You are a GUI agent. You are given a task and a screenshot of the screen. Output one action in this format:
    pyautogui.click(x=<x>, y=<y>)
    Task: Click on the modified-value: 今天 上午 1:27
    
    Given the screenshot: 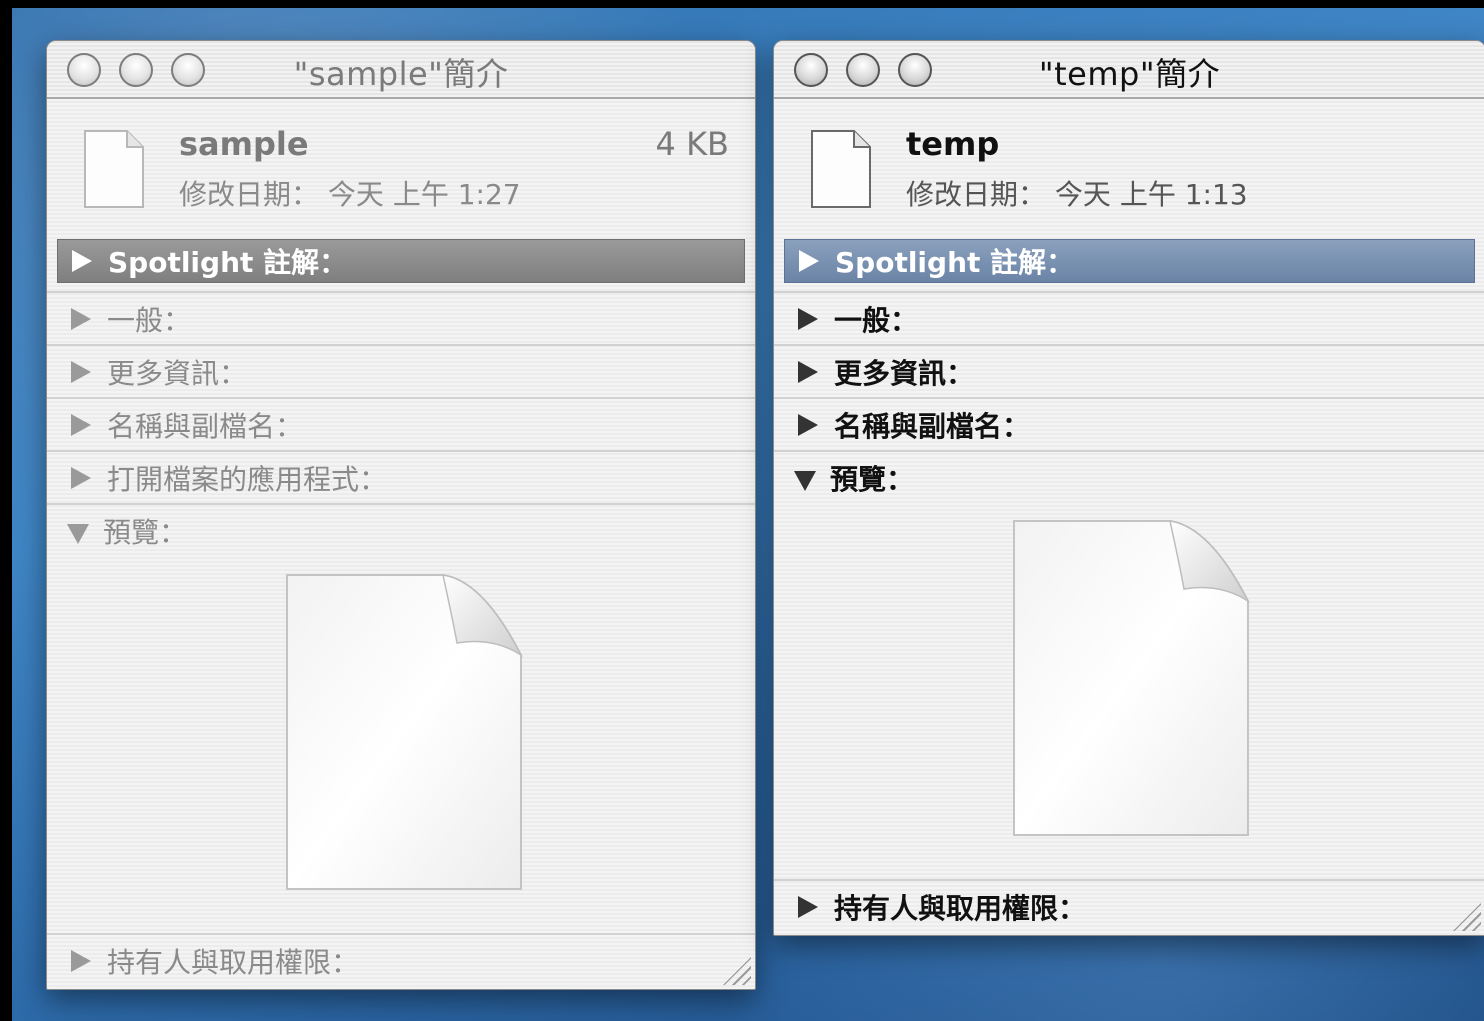 What is the action you would take?
    pyautogui.click(x=424, y=194)
    